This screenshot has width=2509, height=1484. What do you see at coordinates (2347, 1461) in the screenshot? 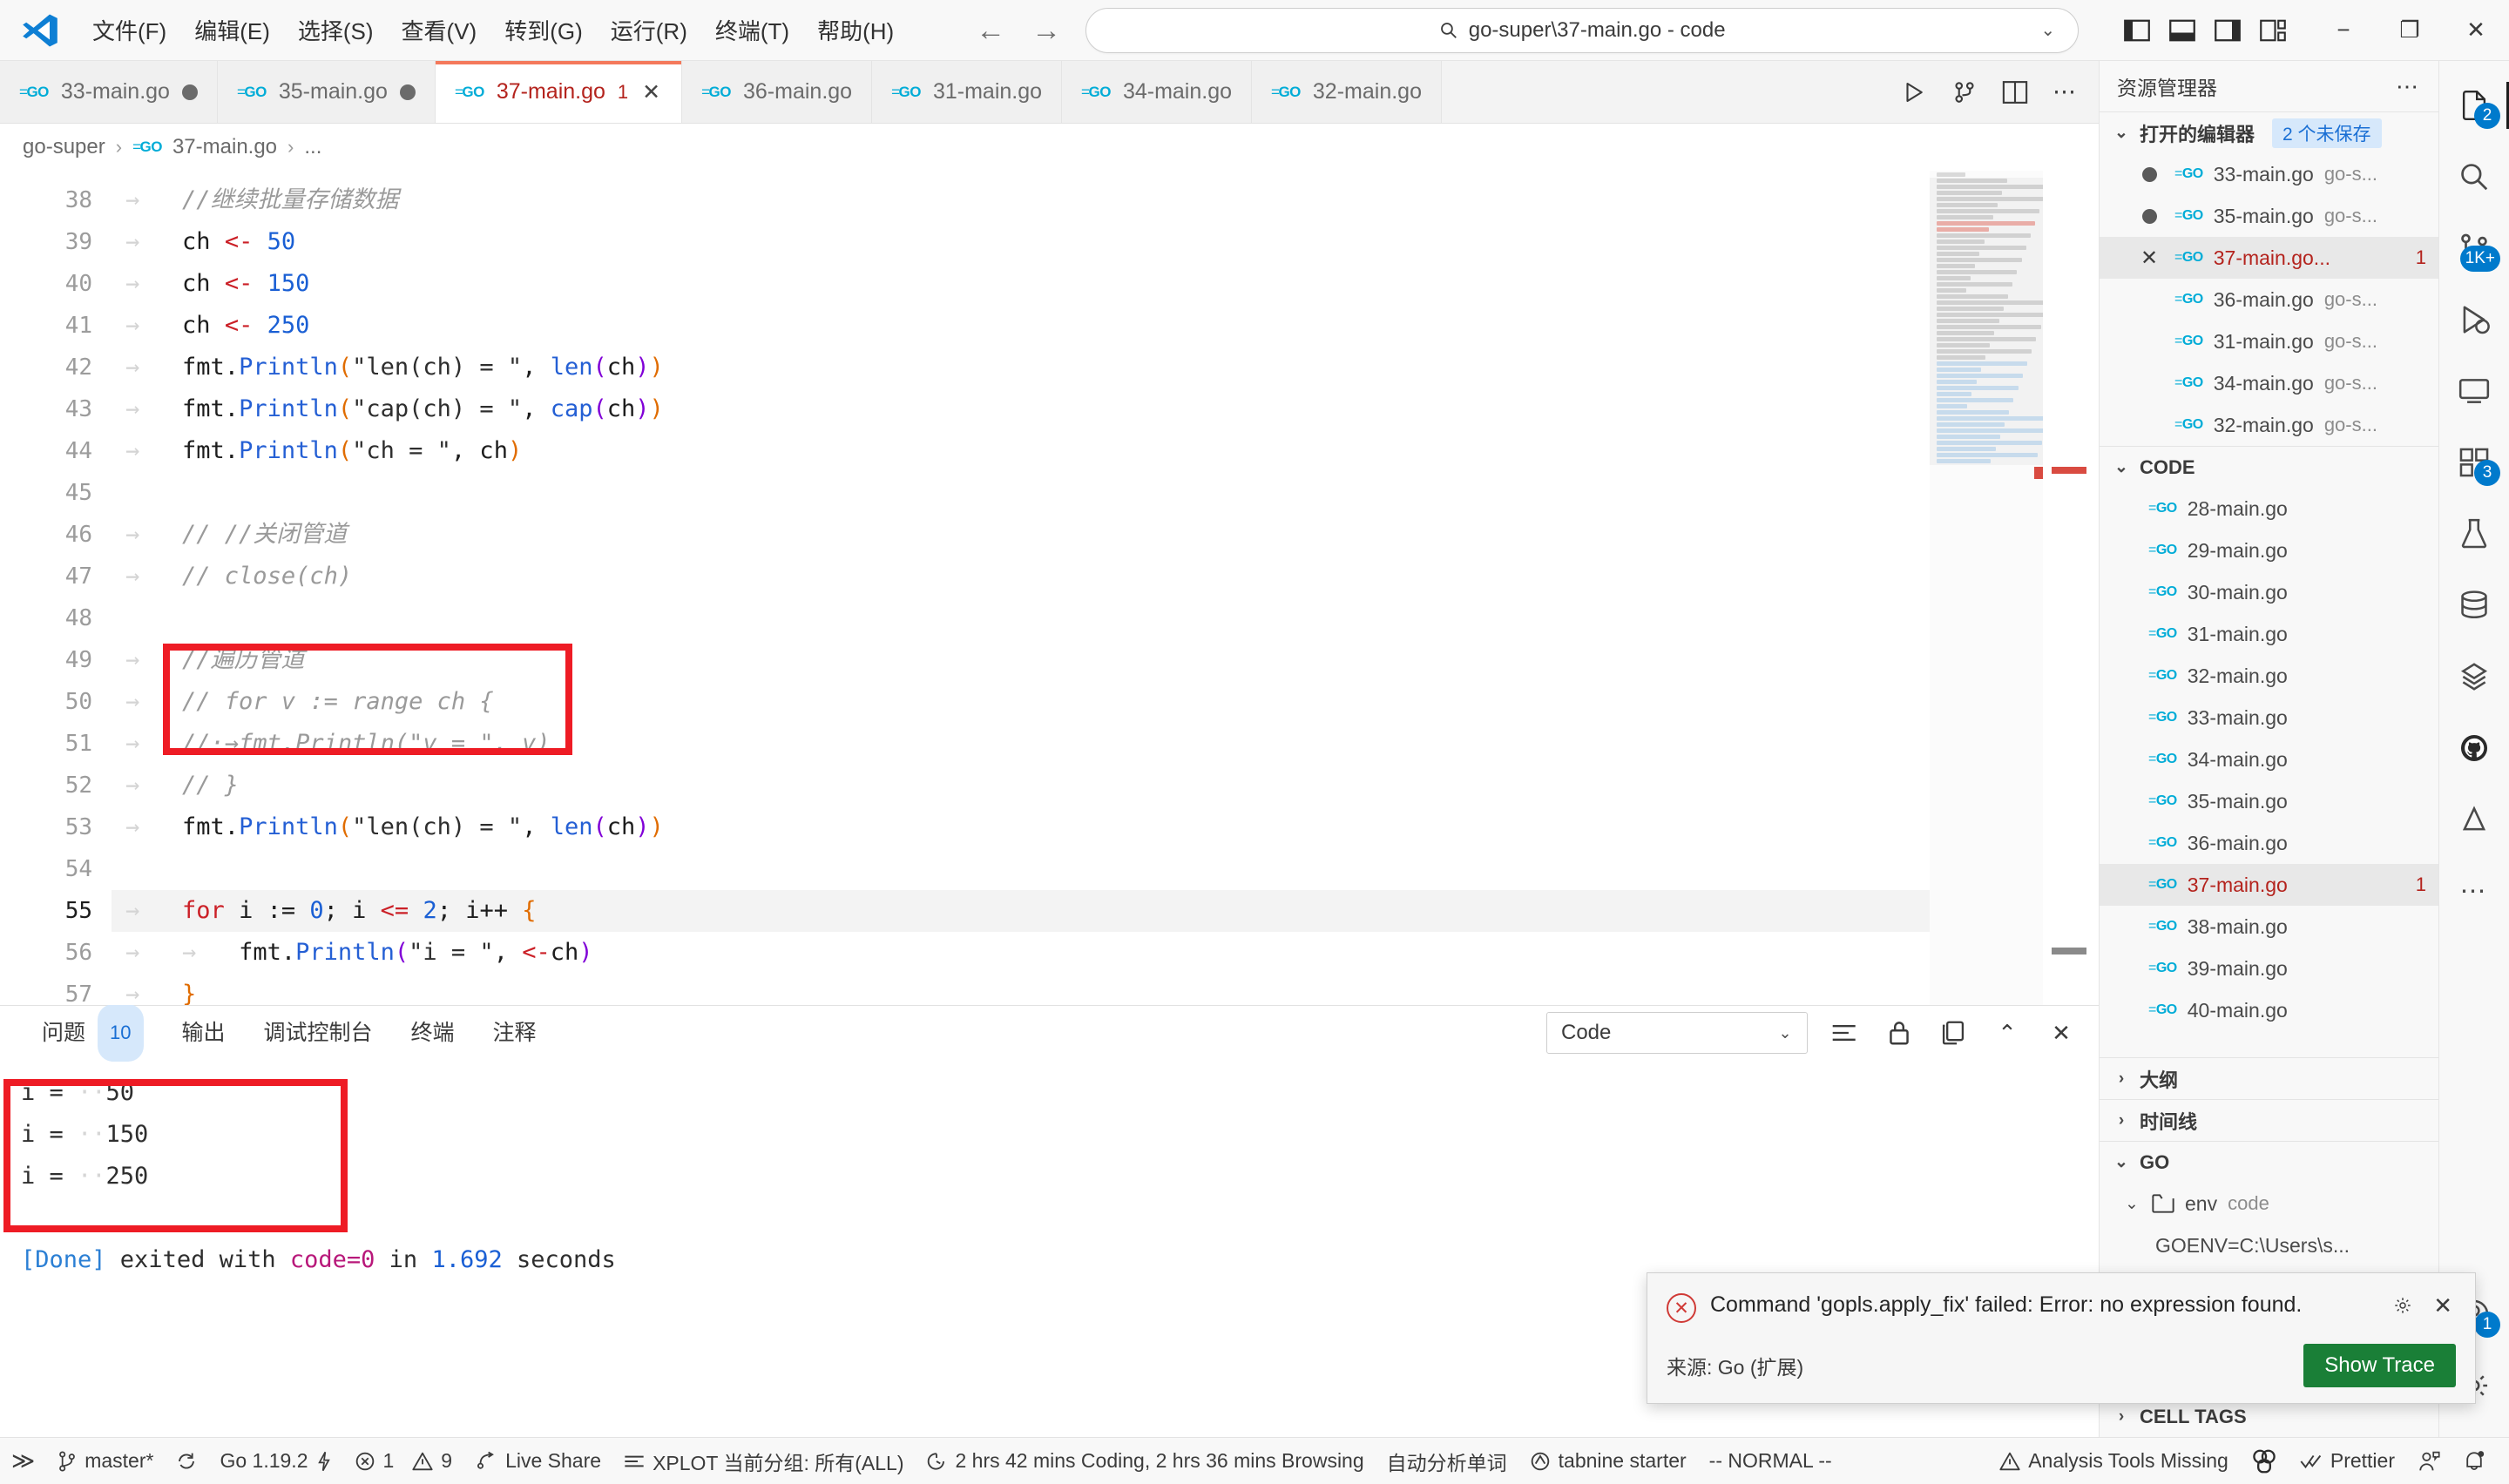
I see `status-prettier: Prettier` at bounding box center [2347, 1461].